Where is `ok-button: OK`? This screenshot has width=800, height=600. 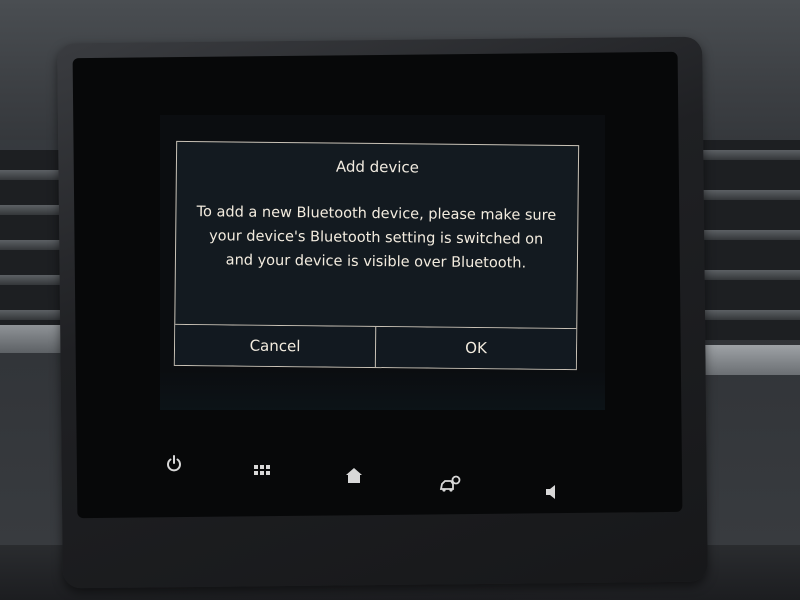
ok-button: OK is located at coordinates (475, 348).